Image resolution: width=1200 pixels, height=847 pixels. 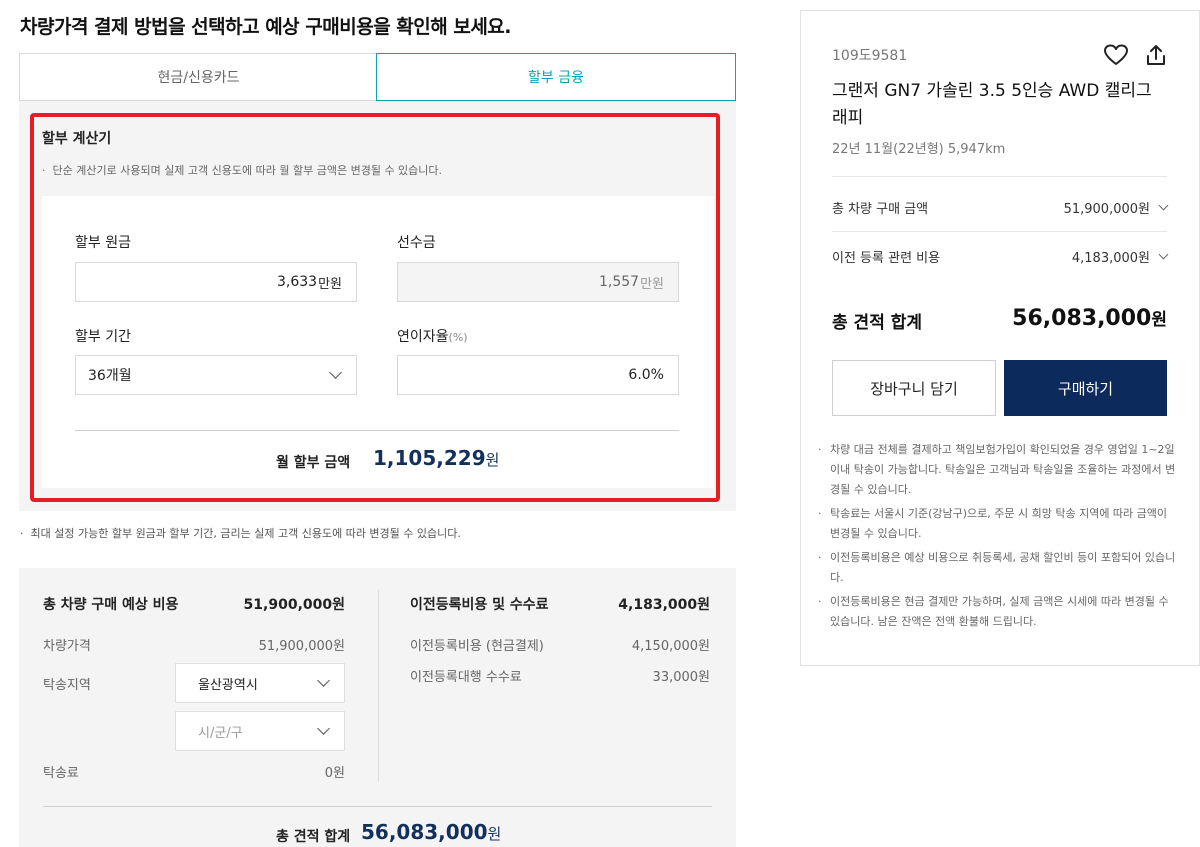 I want to click on term-label: 할부 기간, so click(x=103, y=337).